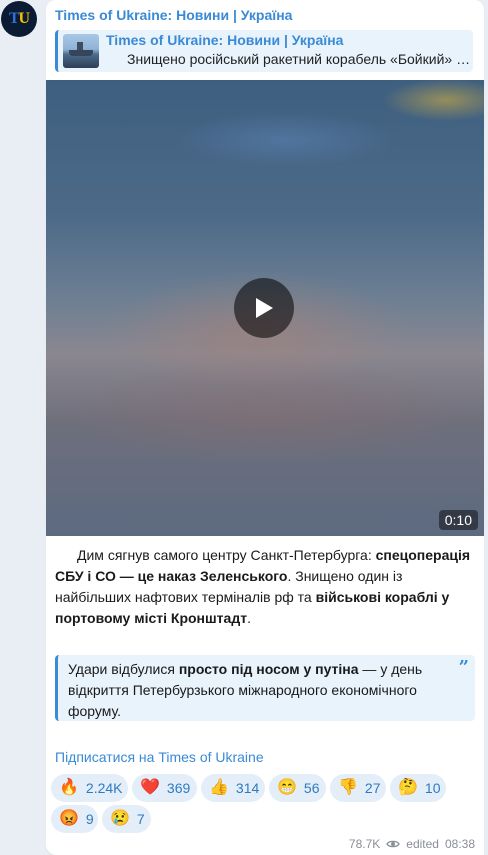 Image resolution: width=488 pixels, height=855 pixels. What do you see at coordinates (297, 788) in the screenshot?
I see `reaction-grin: 😁 56` at bounding box center [297, 788].